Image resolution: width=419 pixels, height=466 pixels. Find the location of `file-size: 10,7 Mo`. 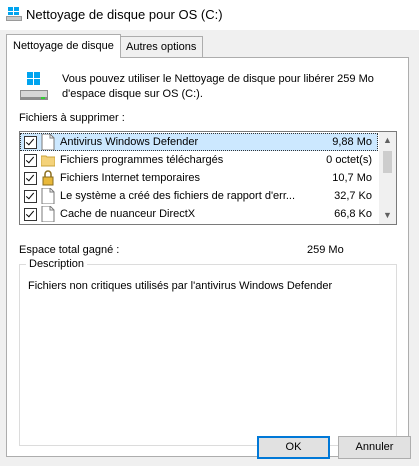

file-size: 10,7 Mo is located at coordinates (352, 178).